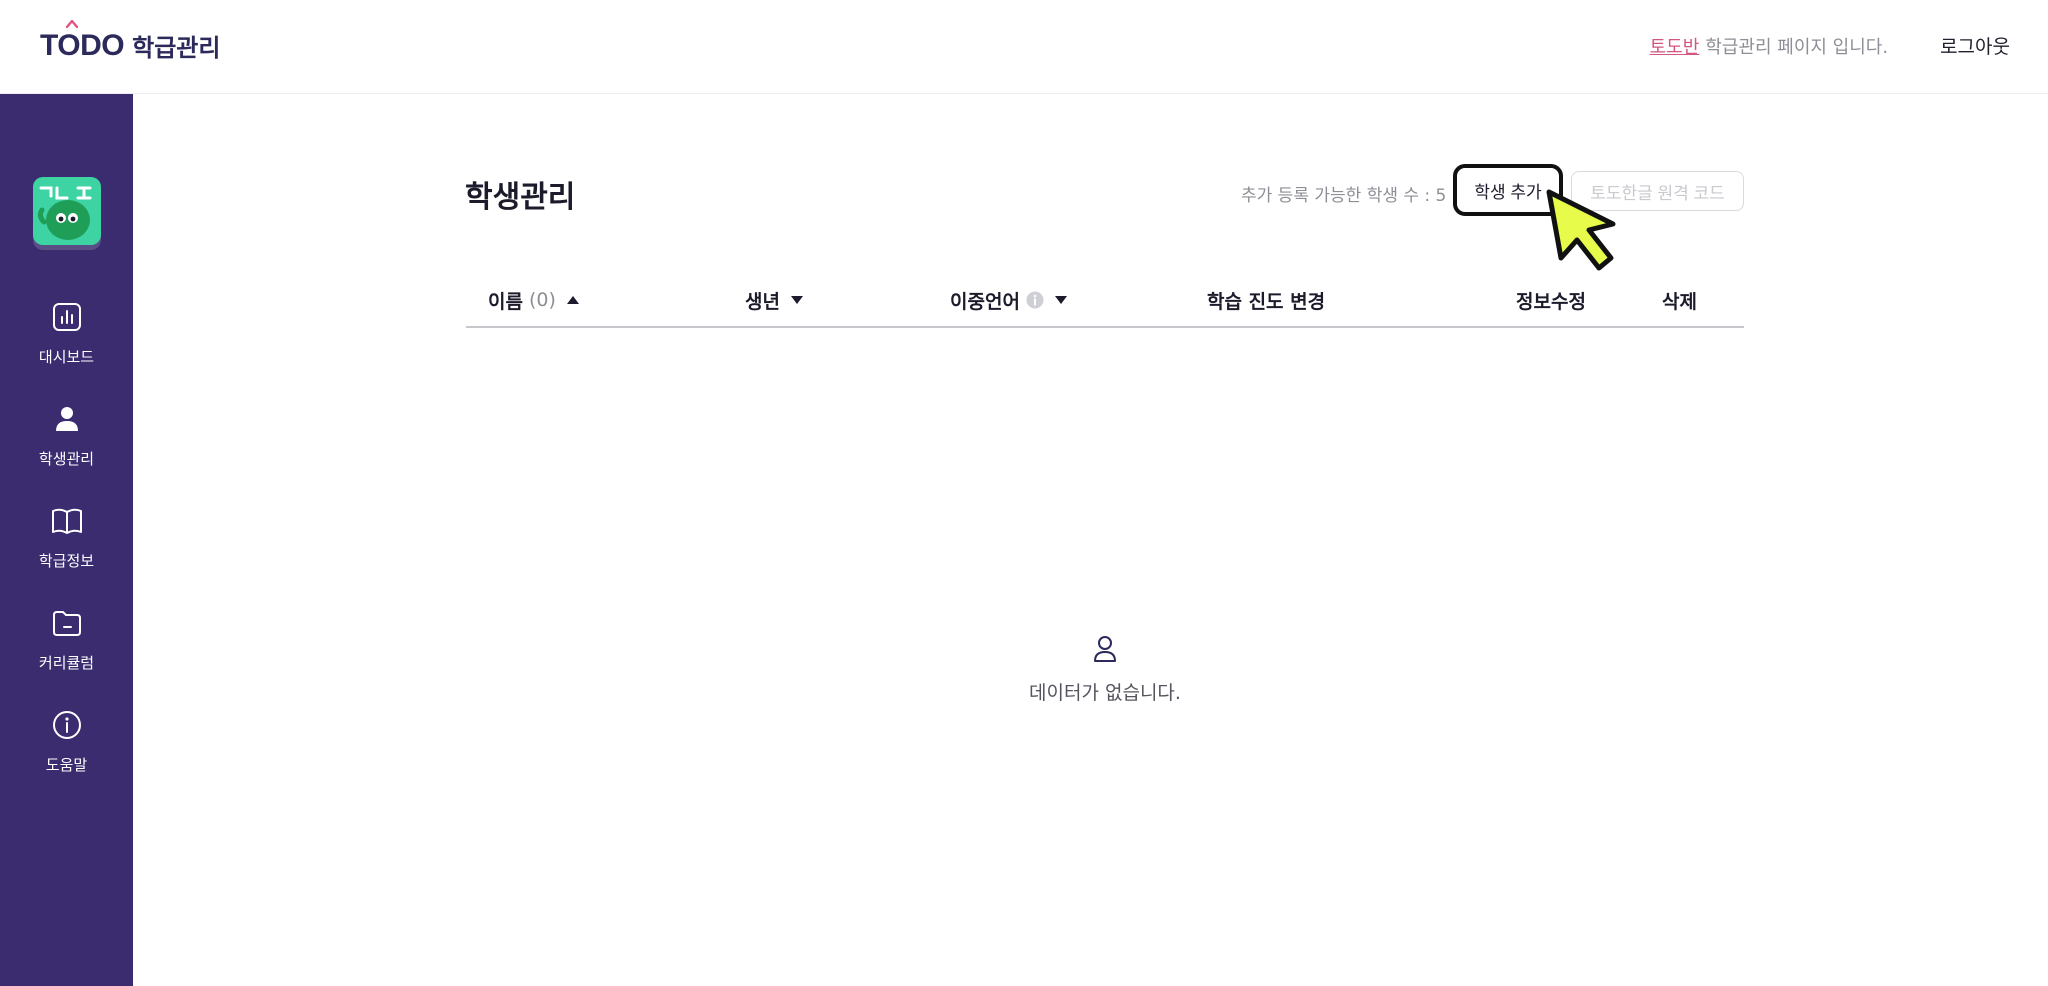  What do you see at coordinates (1105, 649) in the screenshot?
I see `user-outline-icon` at bounding box center [1105, 649].